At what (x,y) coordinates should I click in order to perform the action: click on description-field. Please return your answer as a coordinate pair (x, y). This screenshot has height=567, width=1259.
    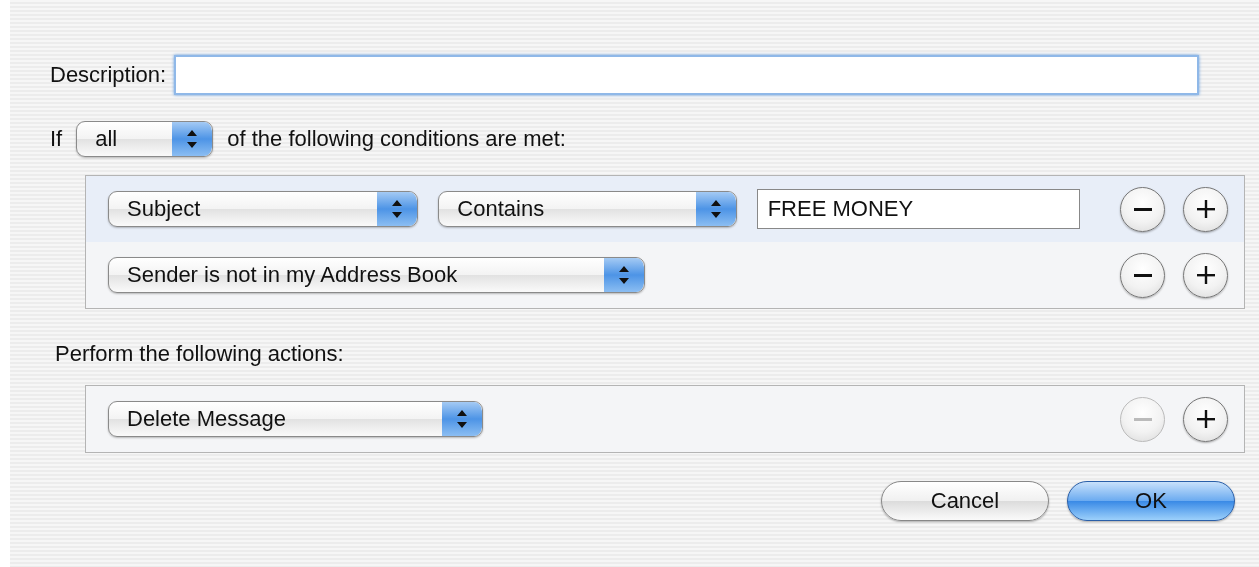
    Looking at the image, I should click on (687, 75).